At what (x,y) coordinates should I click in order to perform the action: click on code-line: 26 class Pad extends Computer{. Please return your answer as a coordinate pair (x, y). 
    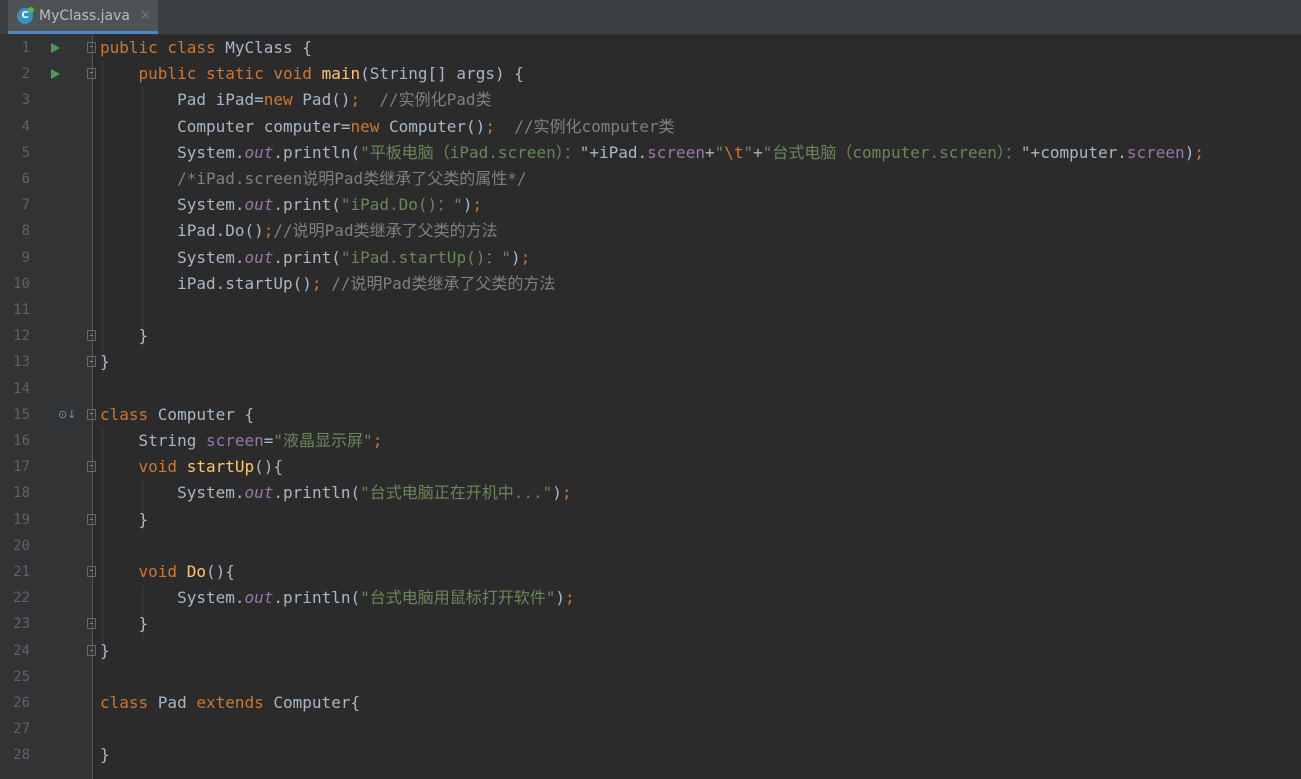
    Looking at the image, I should click on (650, 703).